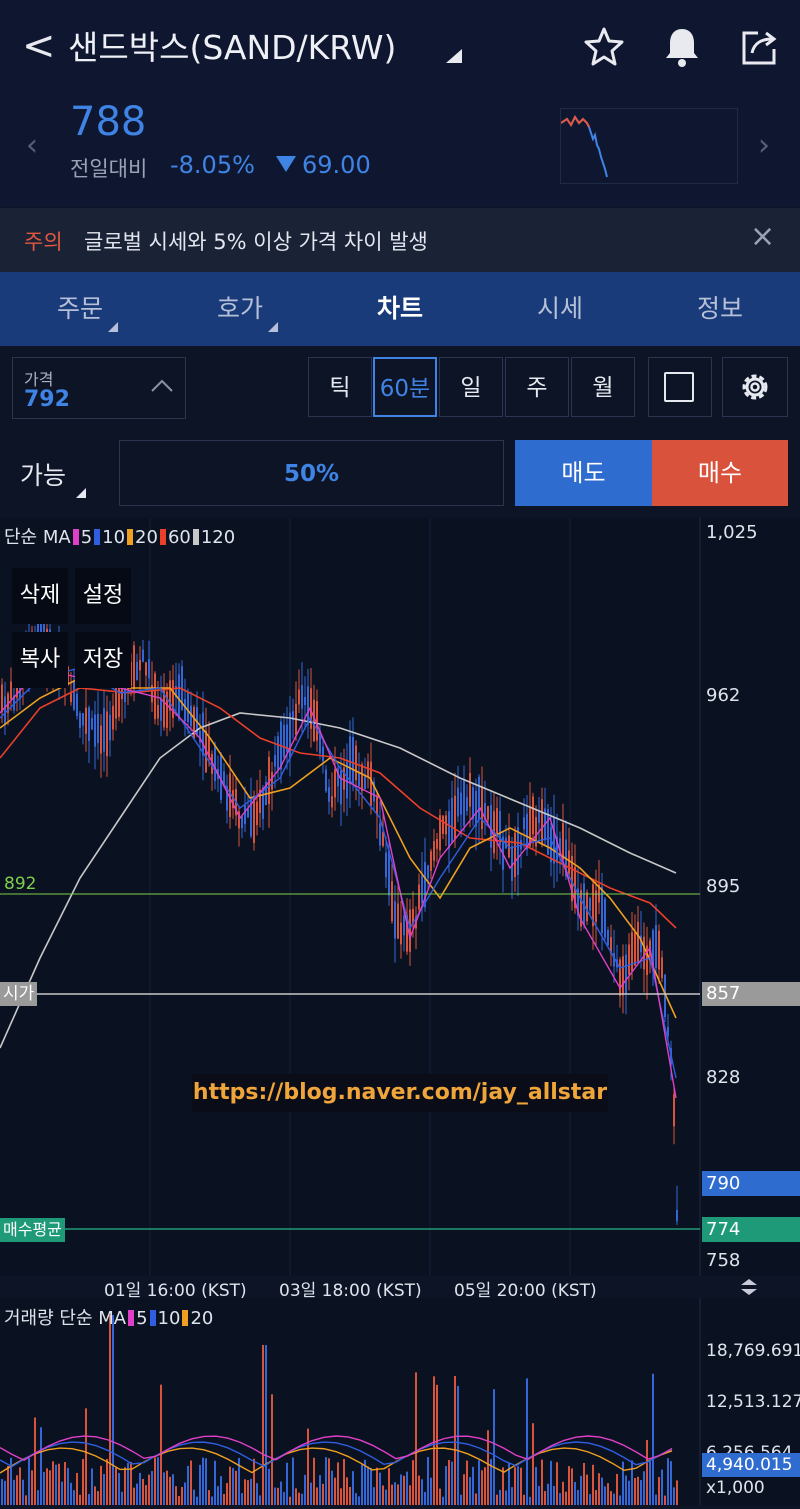  Describe the element at coordinates (97, 537) in the screenshot. I see `ma10-swatch` at that location.